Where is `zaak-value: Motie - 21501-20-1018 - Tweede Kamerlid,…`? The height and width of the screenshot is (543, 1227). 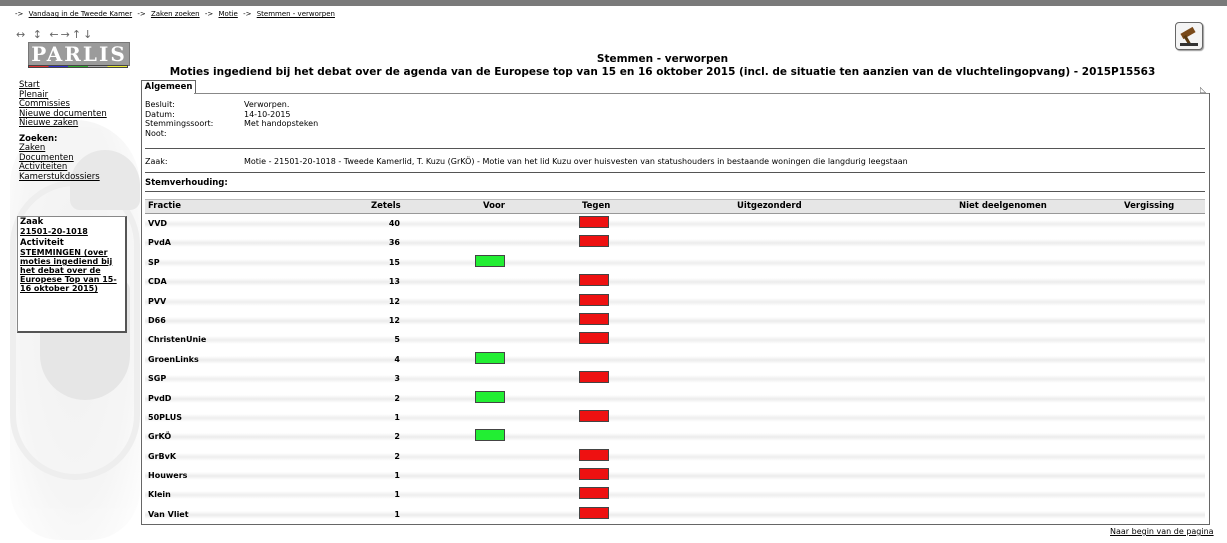 zaak-value: Motie - 21501-20-1018 - Tweede Kamerlid,… is located at coordinates (576, 161).